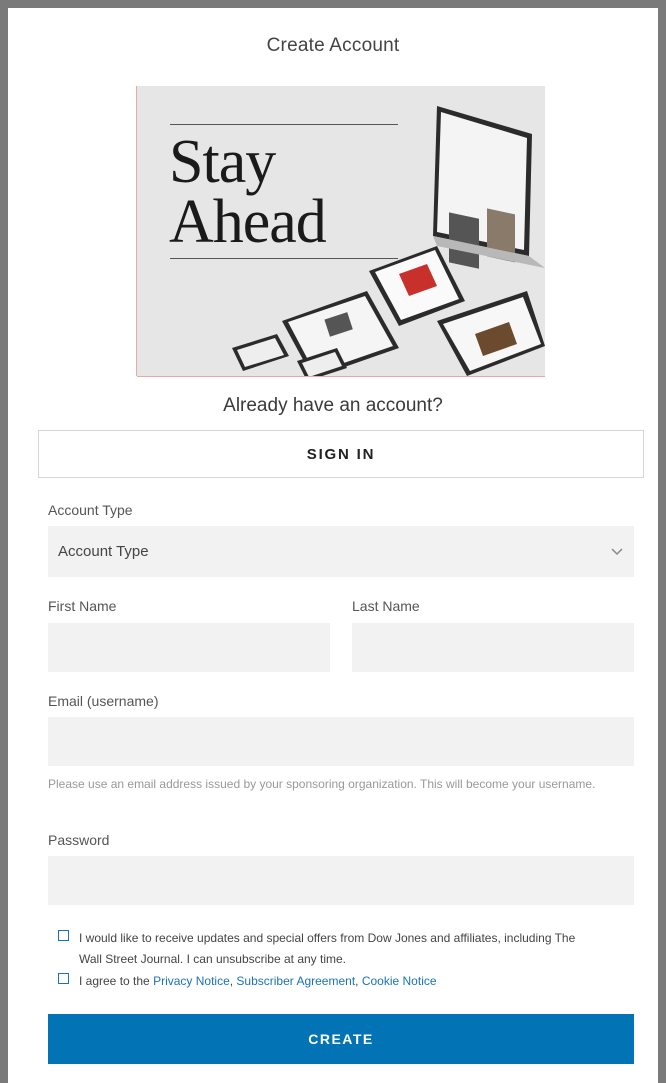 The height and width of the screenshot is (1083, 666). Describe the element at coordinates (189, 647) in the screenshot. I see `first-name-input` at that location.